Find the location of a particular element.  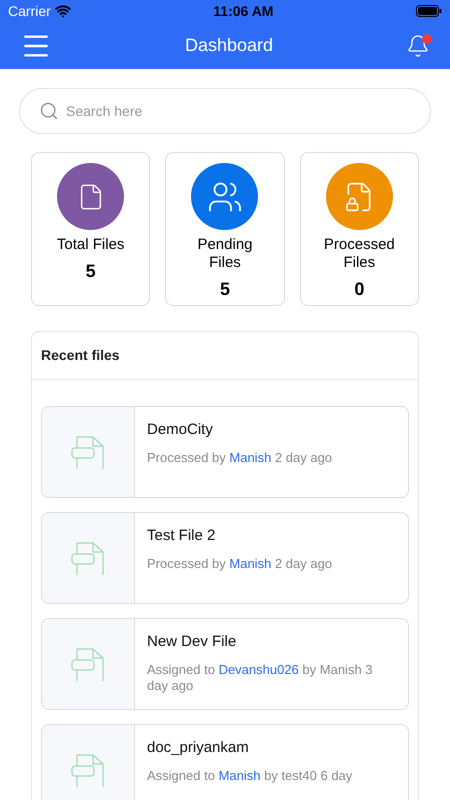

stat-card: Total Files 5 is located at coordinates (90, 229).